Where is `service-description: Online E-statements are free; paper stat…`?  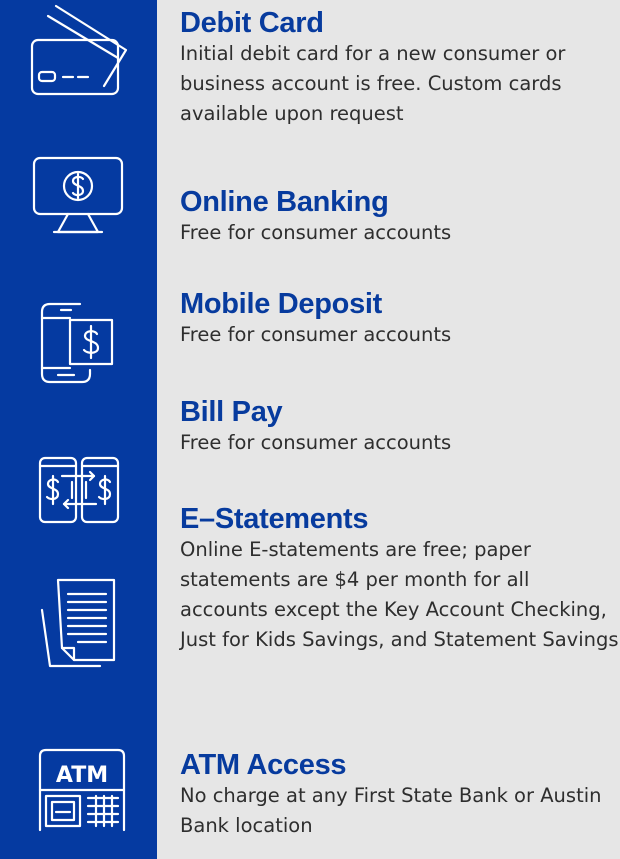
service-description: Online E-statements are free; paper stat… is located at coordinates (399, 594).